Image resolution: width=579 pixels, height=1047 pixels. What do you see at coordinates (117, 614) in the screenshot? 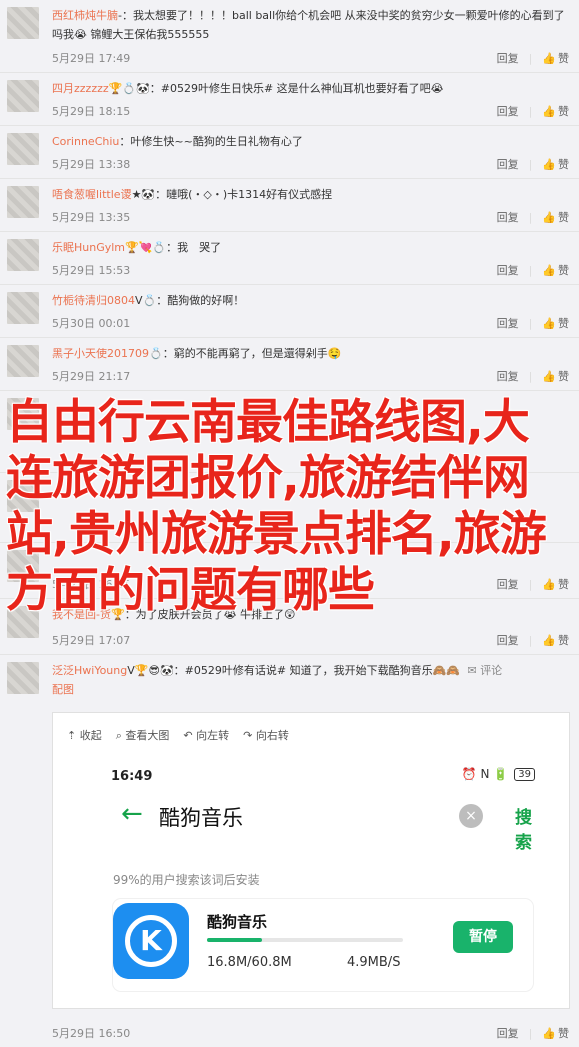
I see `user-medals: 🏆` at bounding box center [117, 614].